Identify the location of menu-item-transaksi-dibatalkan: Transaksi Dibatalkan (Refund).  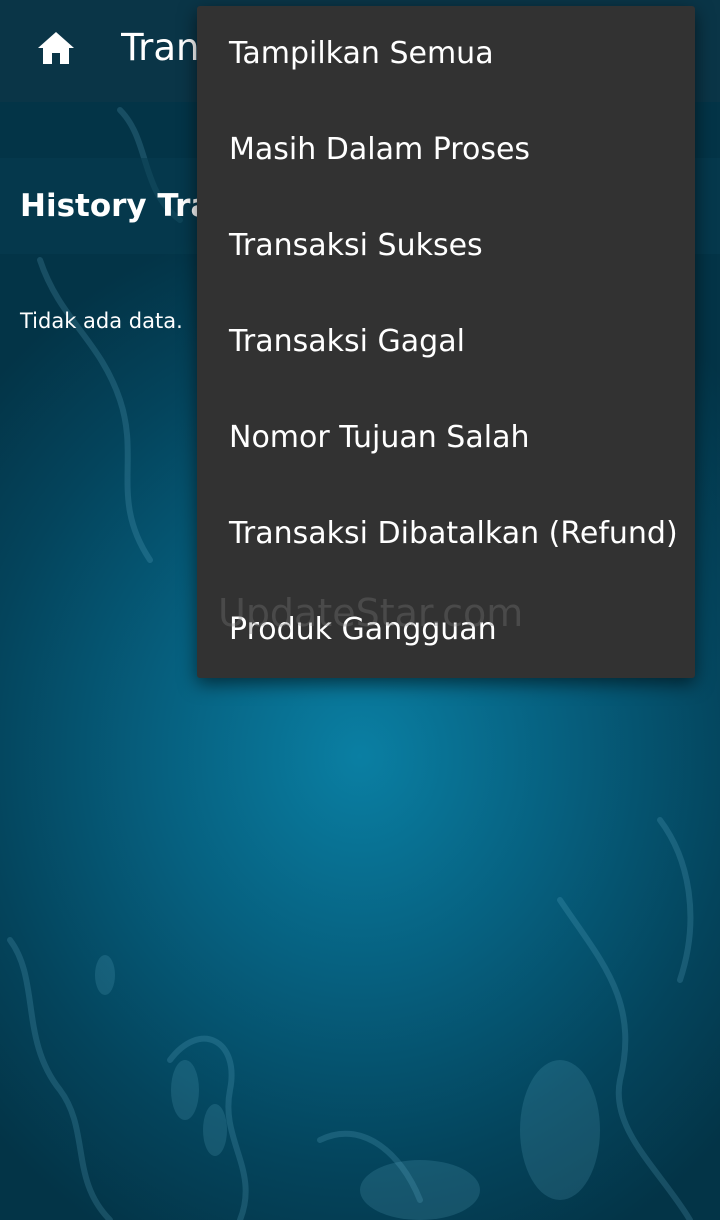
(446, 534).